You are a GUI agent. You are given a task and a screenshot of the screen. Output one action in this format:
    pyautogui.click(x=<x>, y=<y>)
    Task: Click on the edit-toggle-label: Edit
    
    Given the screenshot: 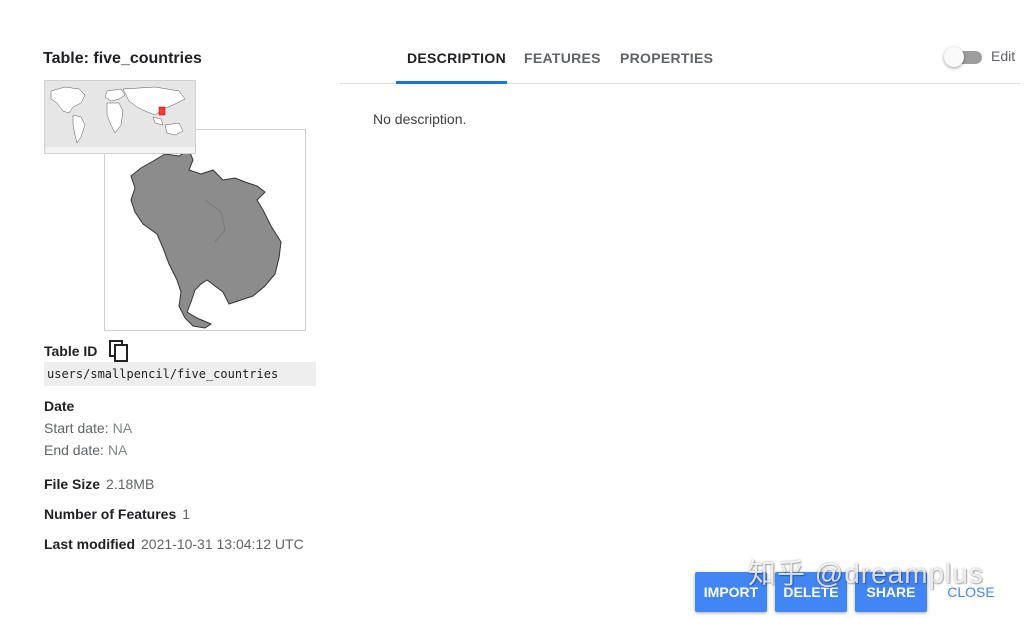 What is the action you would take?
    pyautogui.click(x=1003, y=56)
    